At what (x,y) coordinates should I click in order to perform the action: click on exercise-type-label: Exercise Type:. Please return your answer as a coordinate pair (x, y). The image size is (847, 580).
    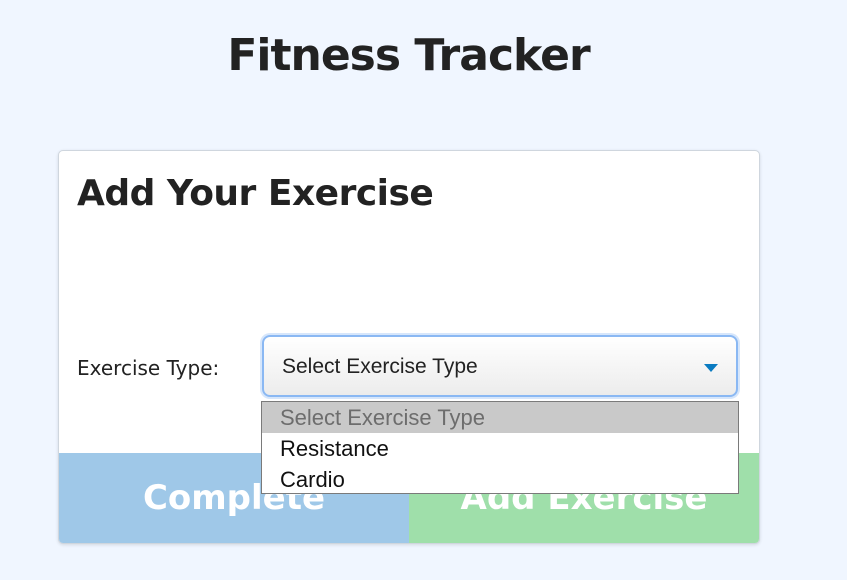
    Looking at the image, I should click on (148, 368).